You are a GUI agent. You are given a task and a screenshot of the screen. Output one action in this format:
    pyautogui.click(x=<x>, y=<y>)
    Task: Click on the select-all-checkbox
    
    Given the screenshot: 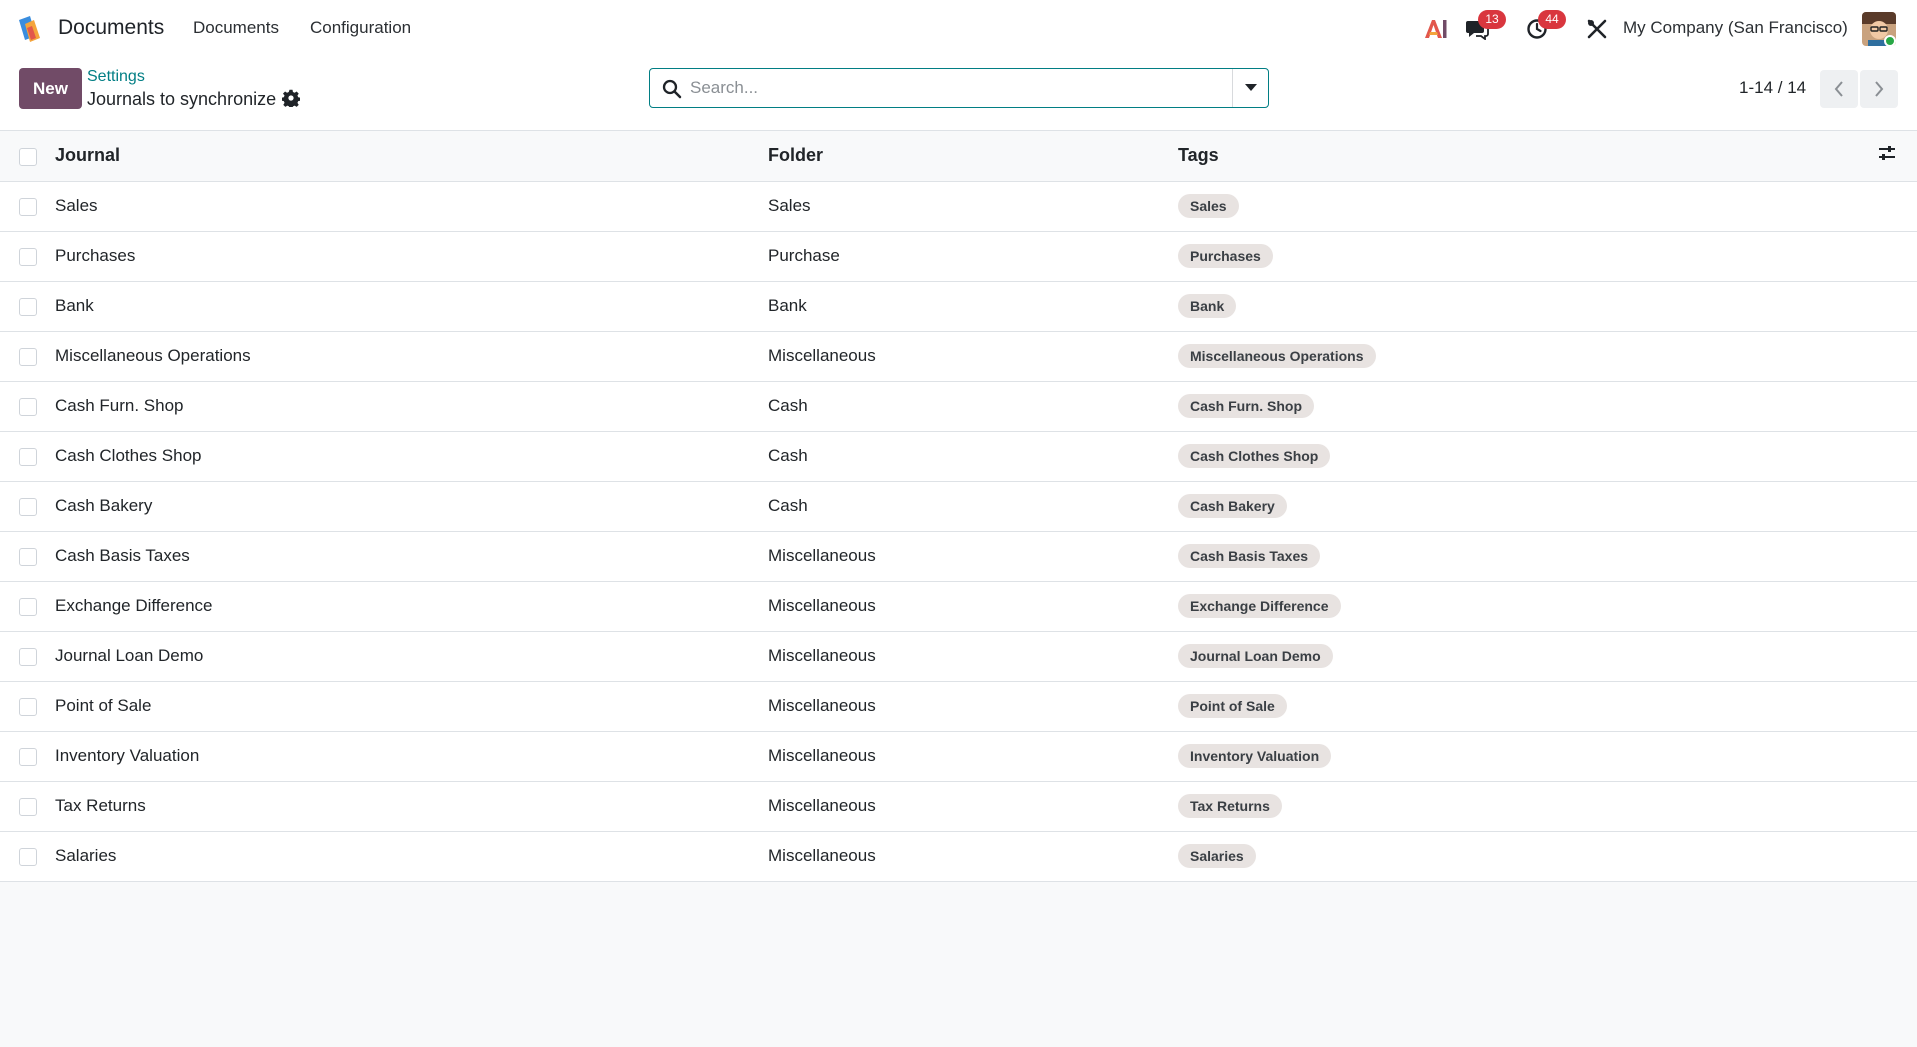 What is the action you would take?
    pyautogui.click(x=28, y=156)
    